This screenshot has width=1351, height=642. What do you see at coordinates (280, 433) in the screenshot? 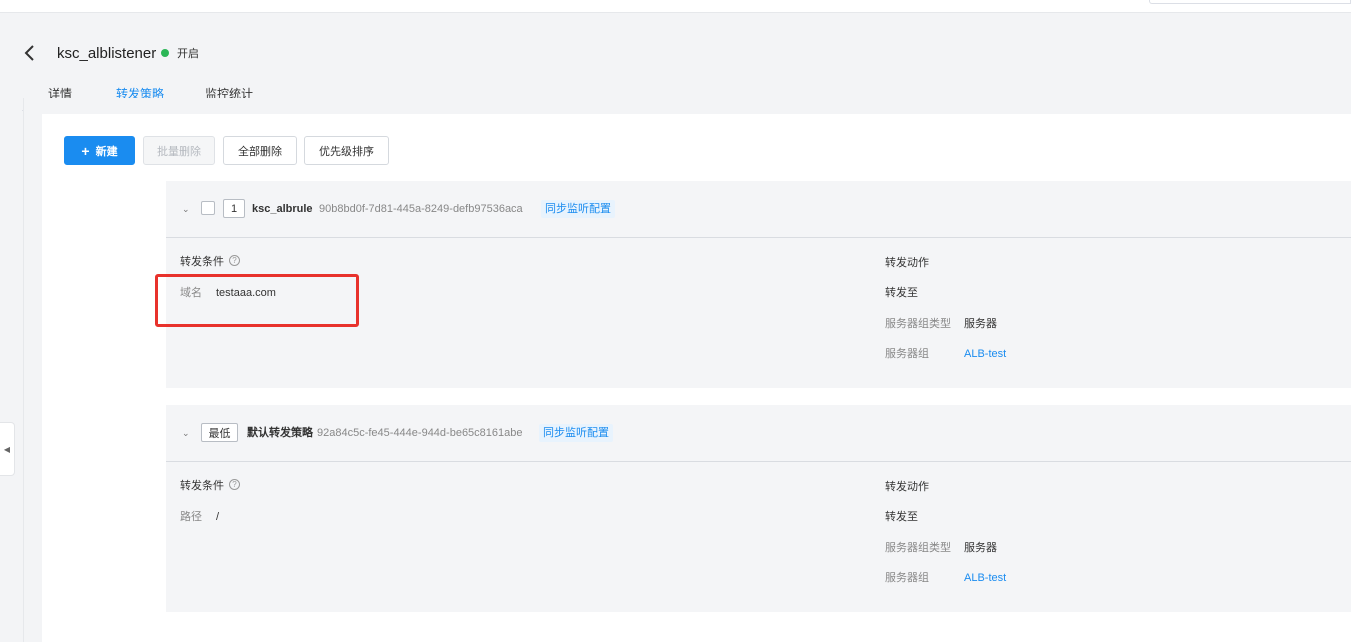
I see `rule-name: 默认转发策略` at bounding box center [280, 433].